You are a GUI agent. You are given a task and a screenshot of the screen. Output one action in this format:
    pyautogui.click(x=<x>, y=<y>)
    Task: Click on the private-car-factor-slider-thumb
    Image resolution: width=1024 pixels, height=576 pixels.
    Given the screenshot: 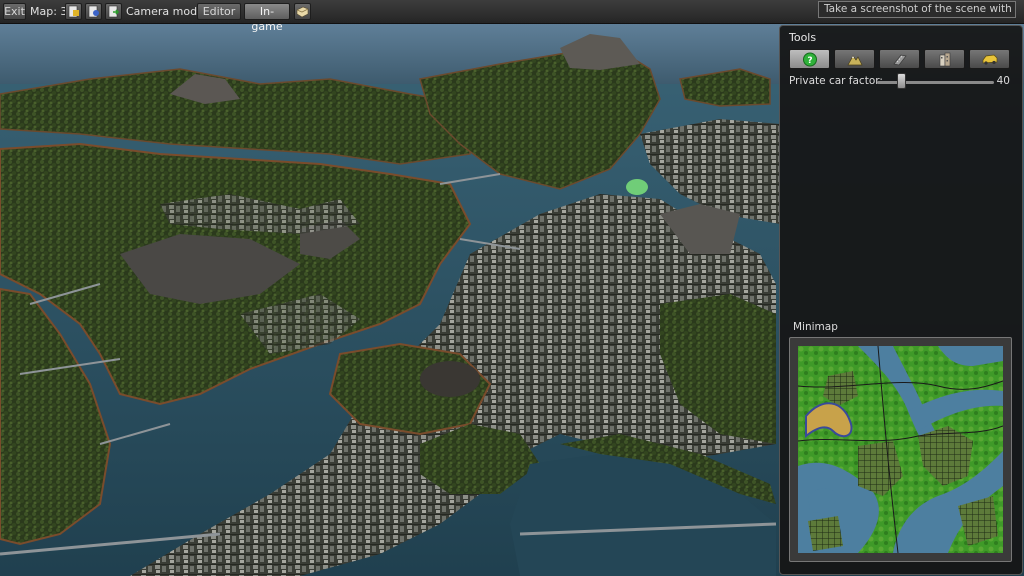 What is the action you would take?
    pyautogui.click(x=901, y=81)
    